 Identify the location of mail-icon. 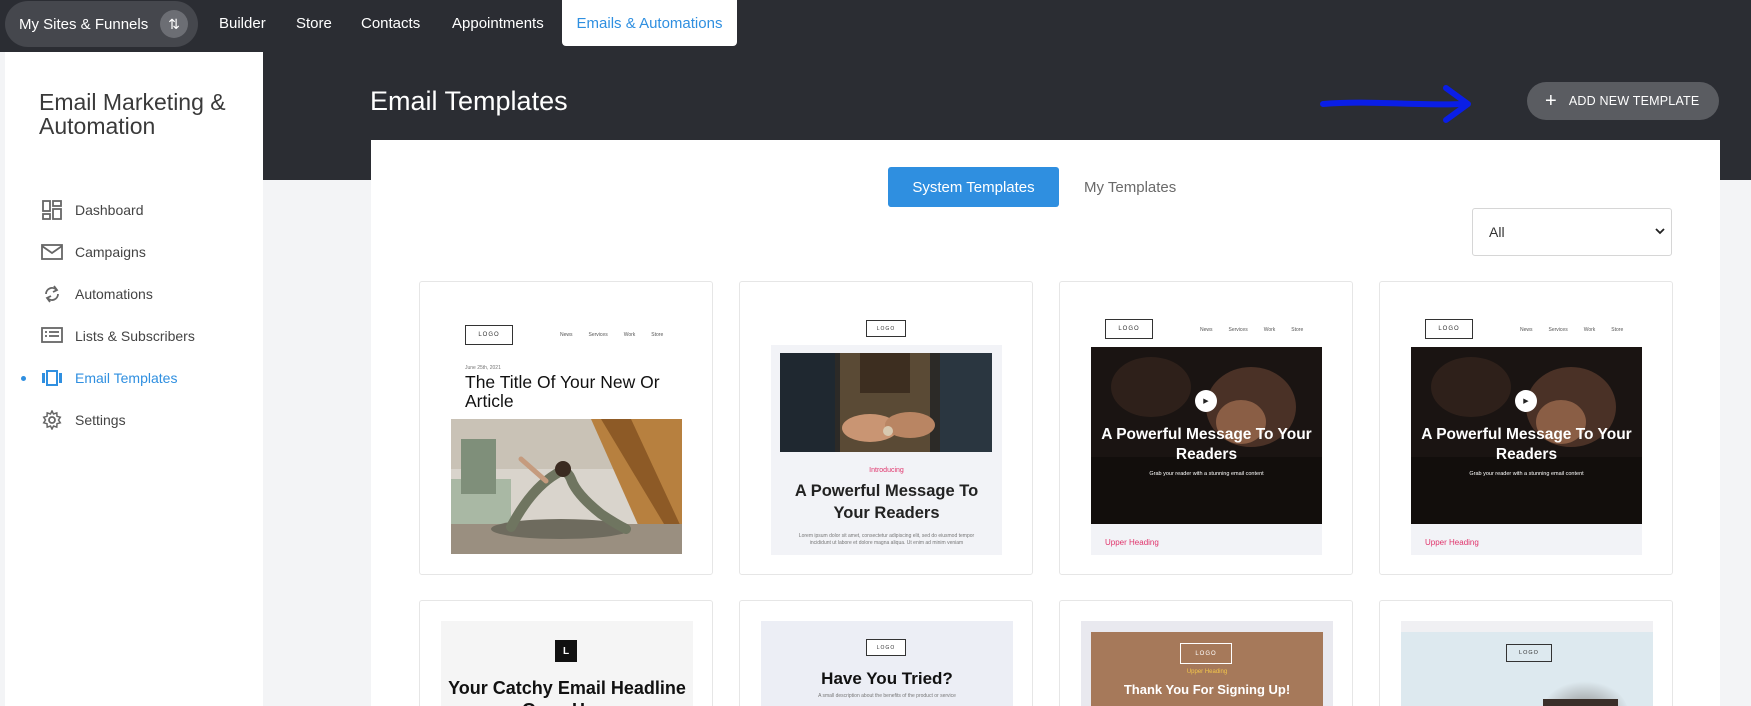
(52, 252).